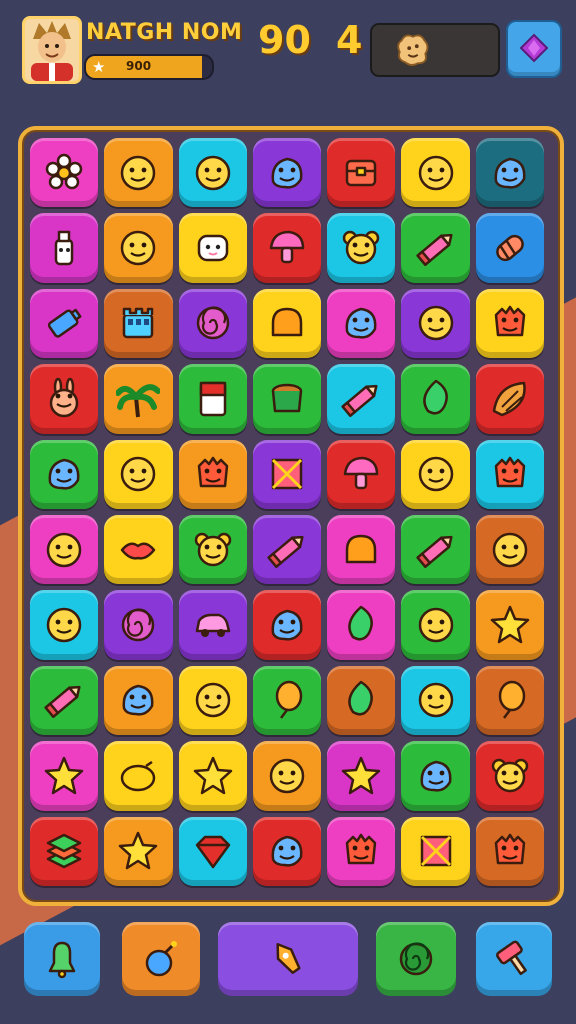  I want to click on candy-tile-gem, so click(212, 851).